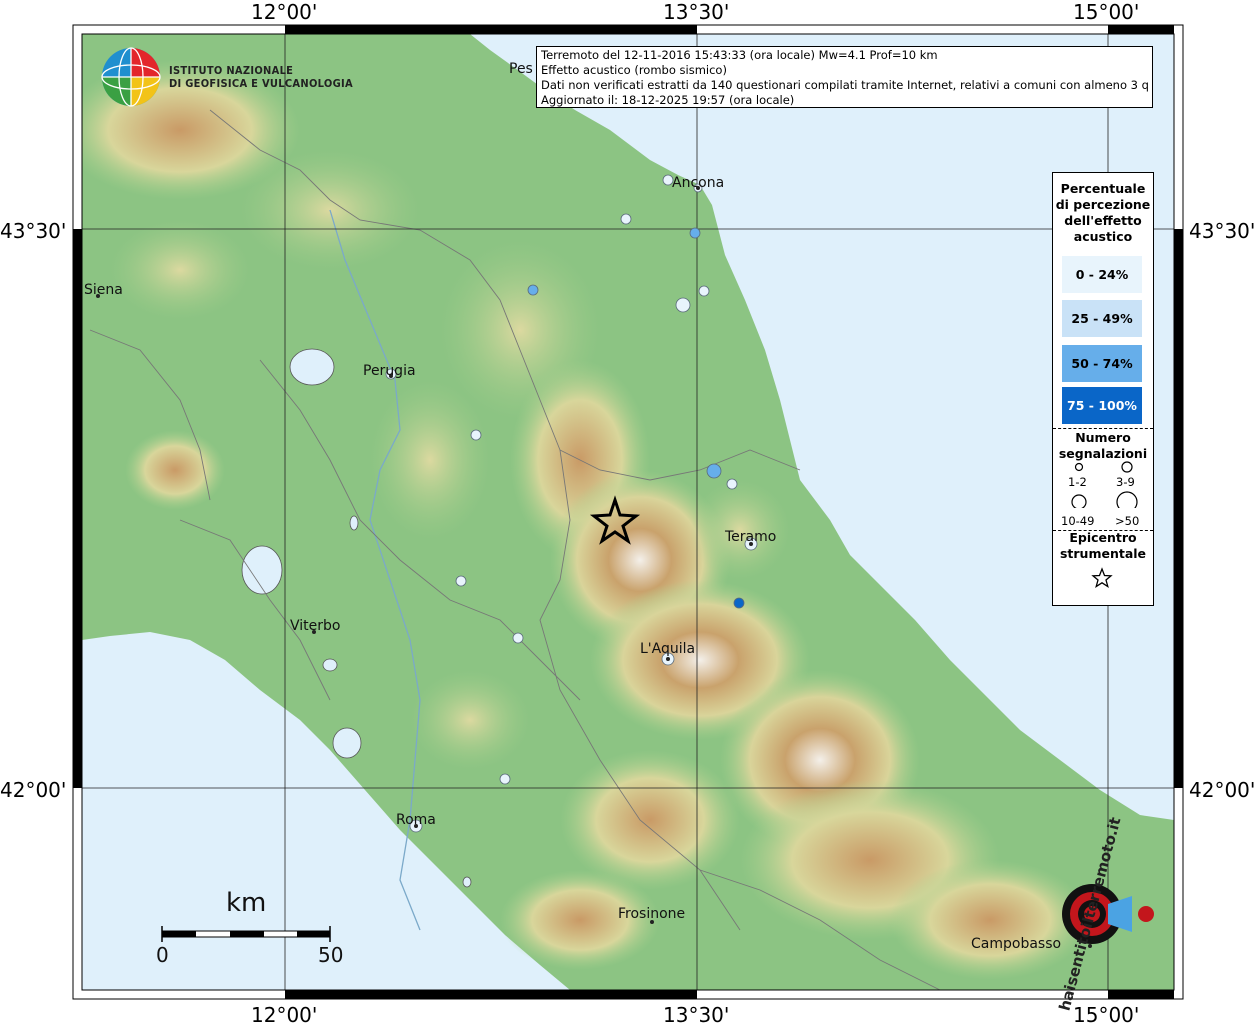  I want to click on lon-tick-bottom-3: 15°00', so click(1106, 1015).